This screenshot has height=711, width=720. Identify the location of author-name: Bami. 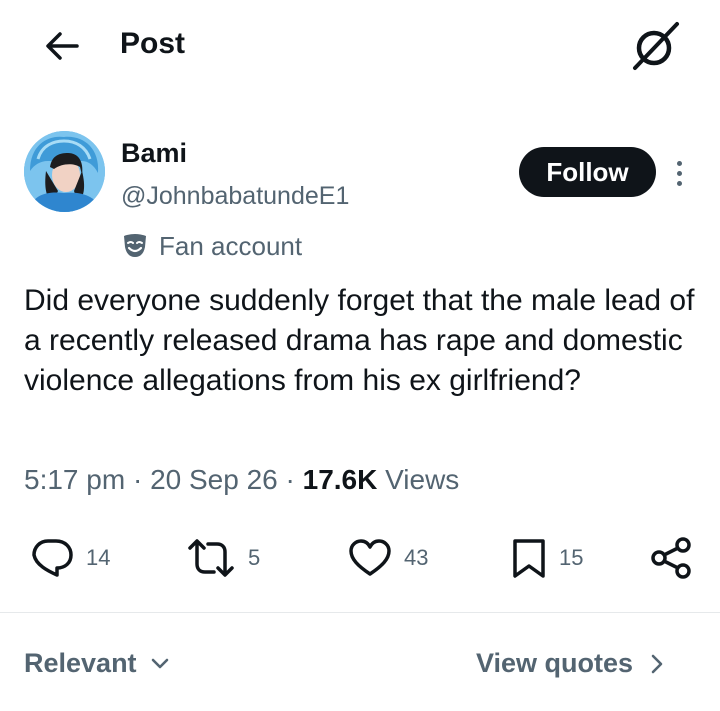
(154, 153).